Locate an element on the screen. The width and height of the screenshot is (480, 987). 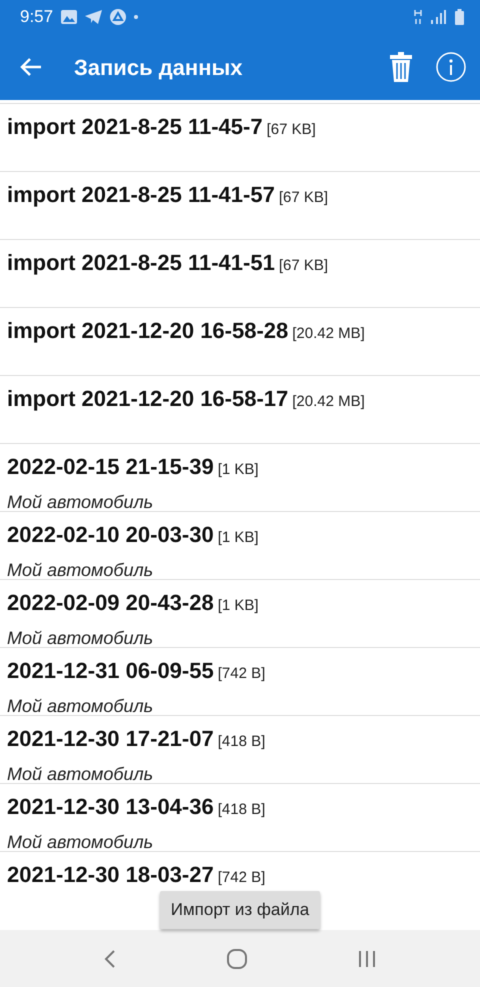
record-name: import 2021-12-20 16-58-28 is located at coordinates (147, 330).